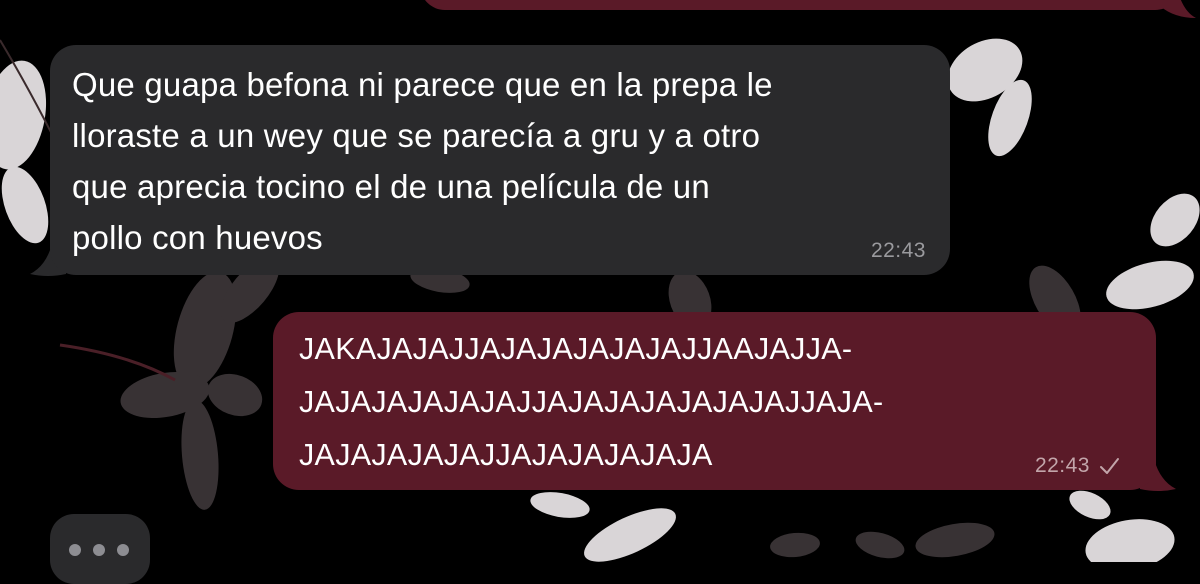  Describe the element at coordinates (1178, 9) in the screenshot. I see `bubble-tail` at that location.